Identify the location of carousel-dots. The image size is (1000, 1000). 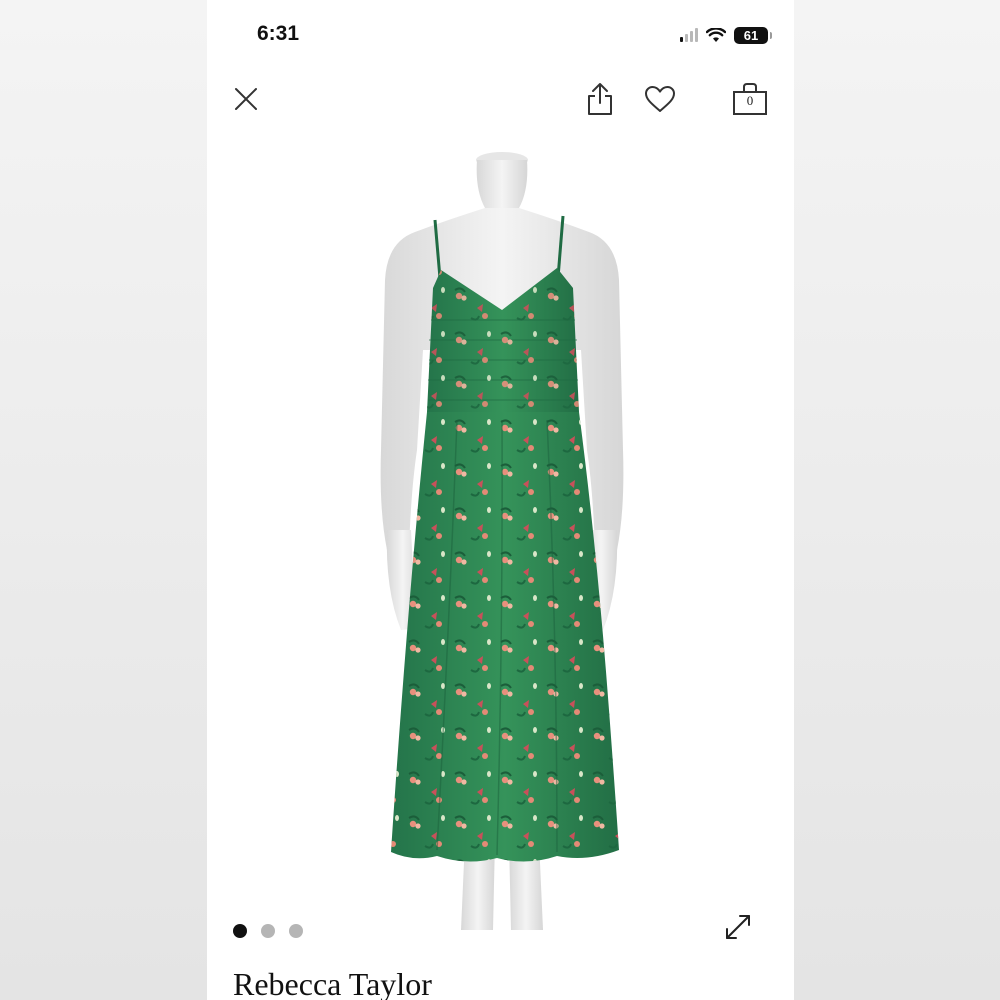
(268, 931).